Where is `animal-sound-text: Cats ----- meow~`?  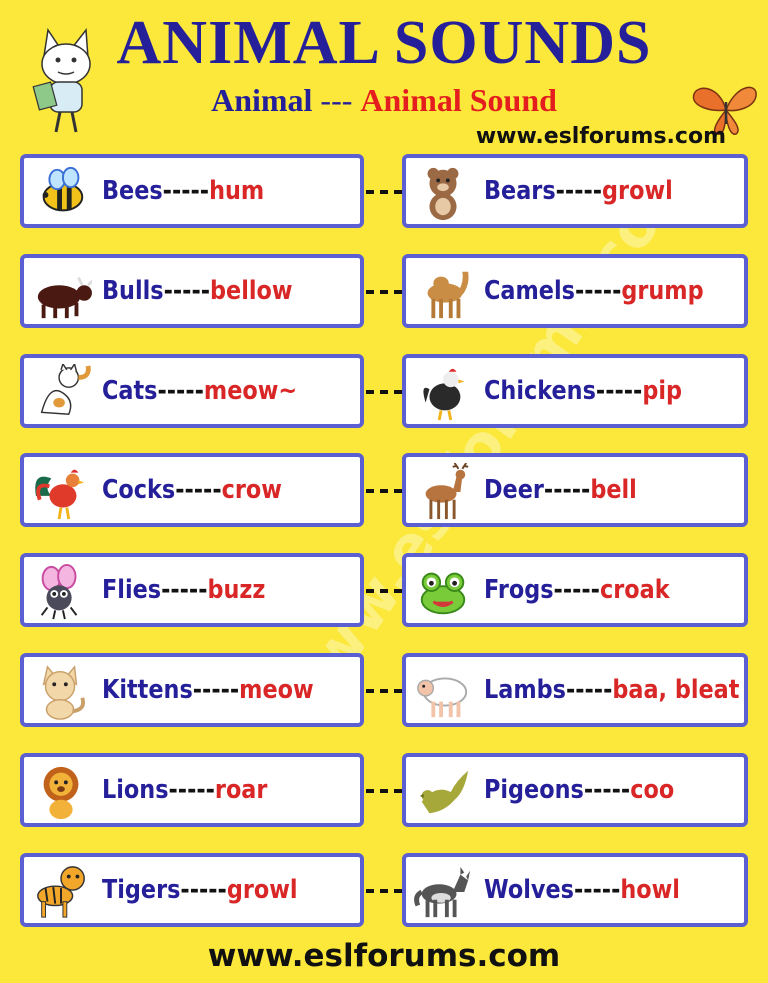 animal-sound-text: Cats ----- meow~ is located at coordinates (199, 391).